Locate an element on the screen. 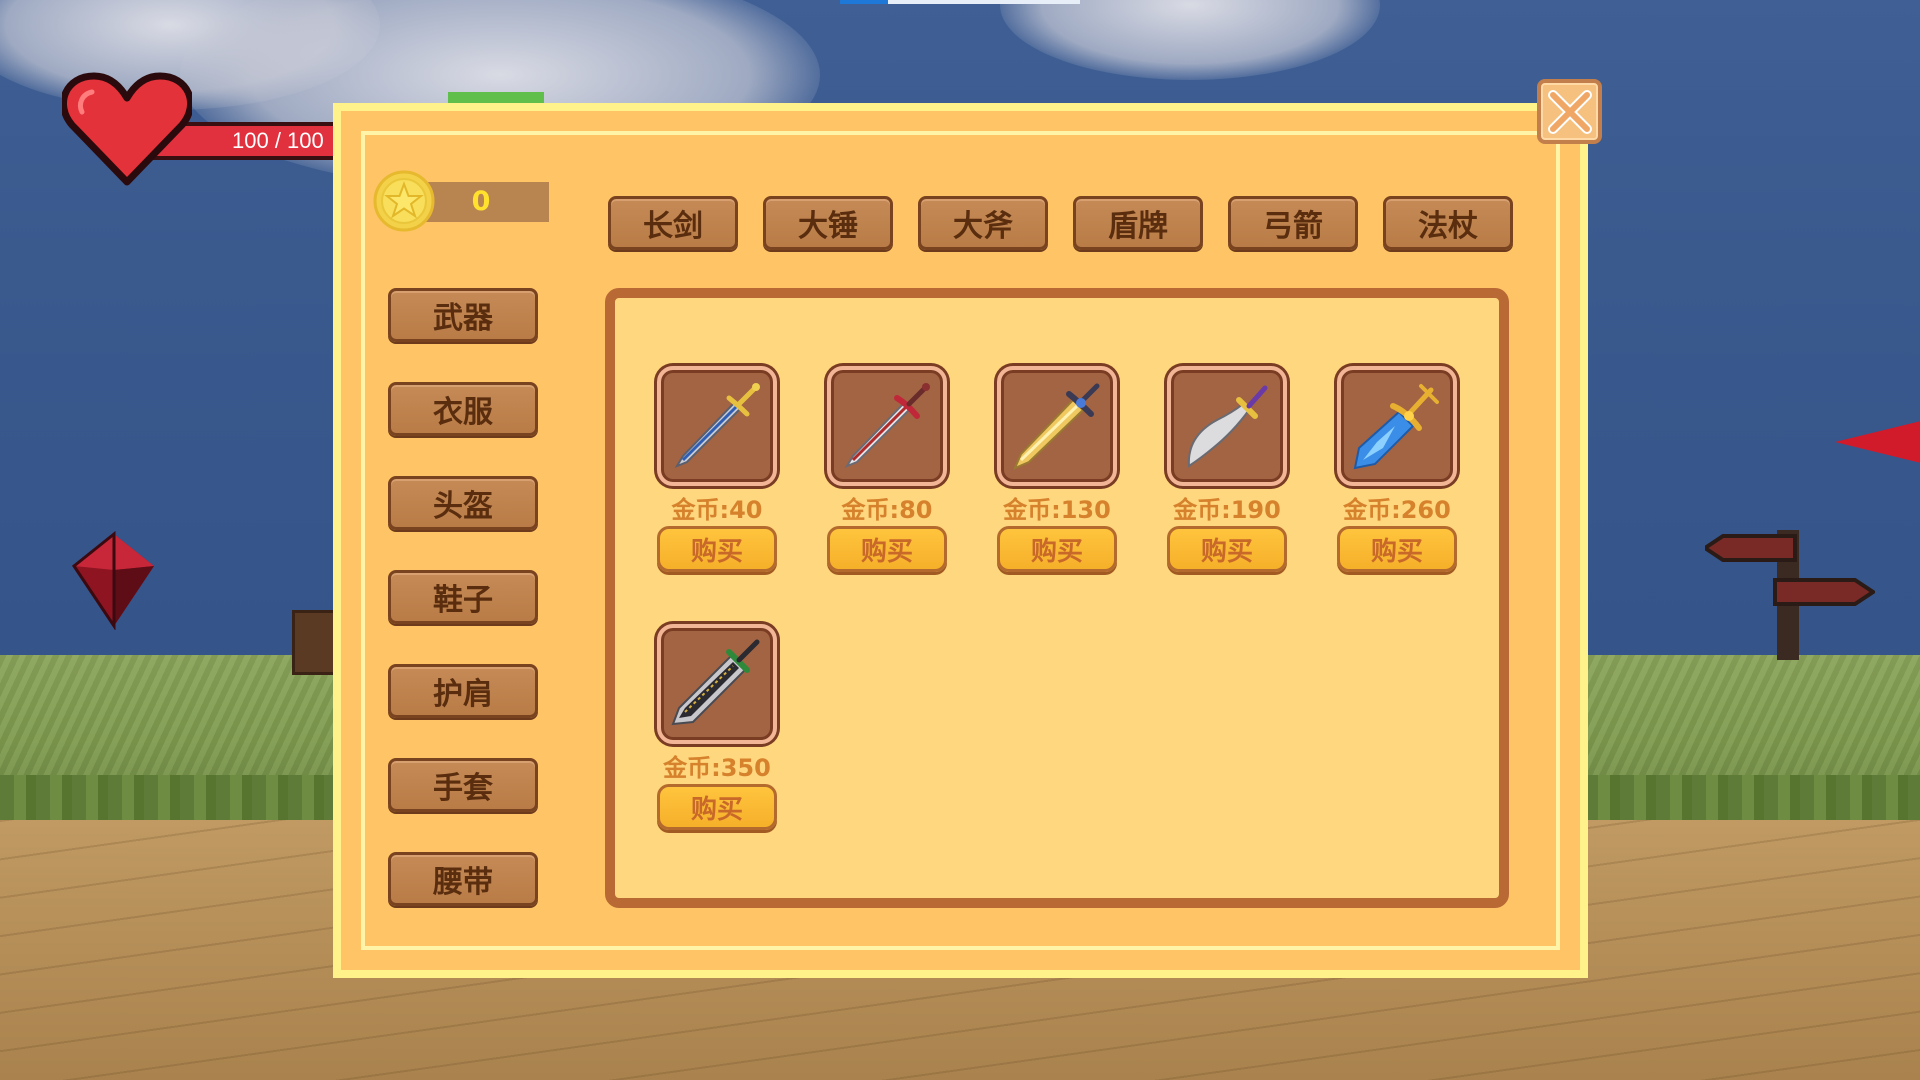 The image size is (1920, 1080). longsword-red-icon is located at coordinates (887, 426).